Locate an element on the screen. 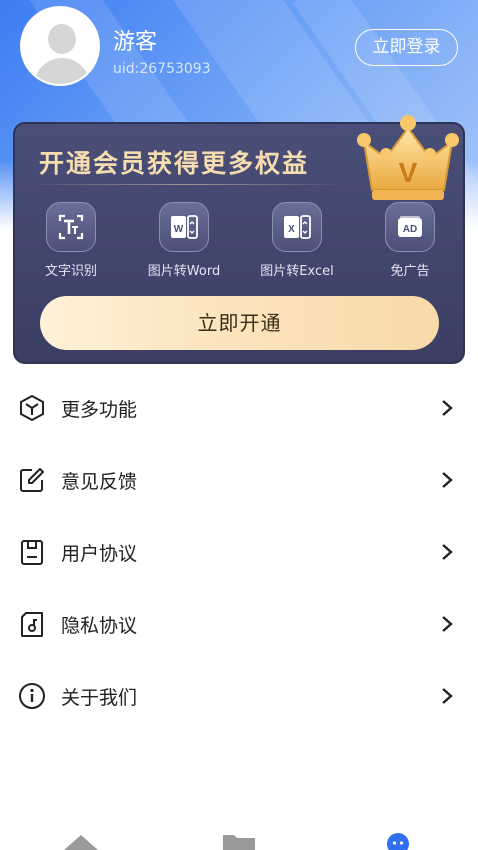  menu-item-user-agreement: 用户协议 is located at coordinates (239, 552).